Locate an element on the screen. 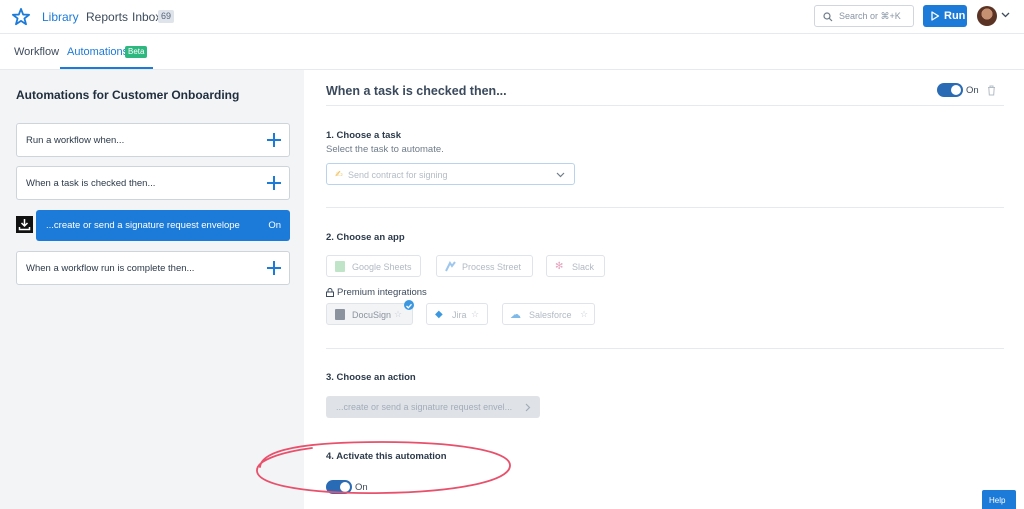 The width and height of the screenshot is (1024, 509). app-label: Slack is located at coordinates (583, 267).